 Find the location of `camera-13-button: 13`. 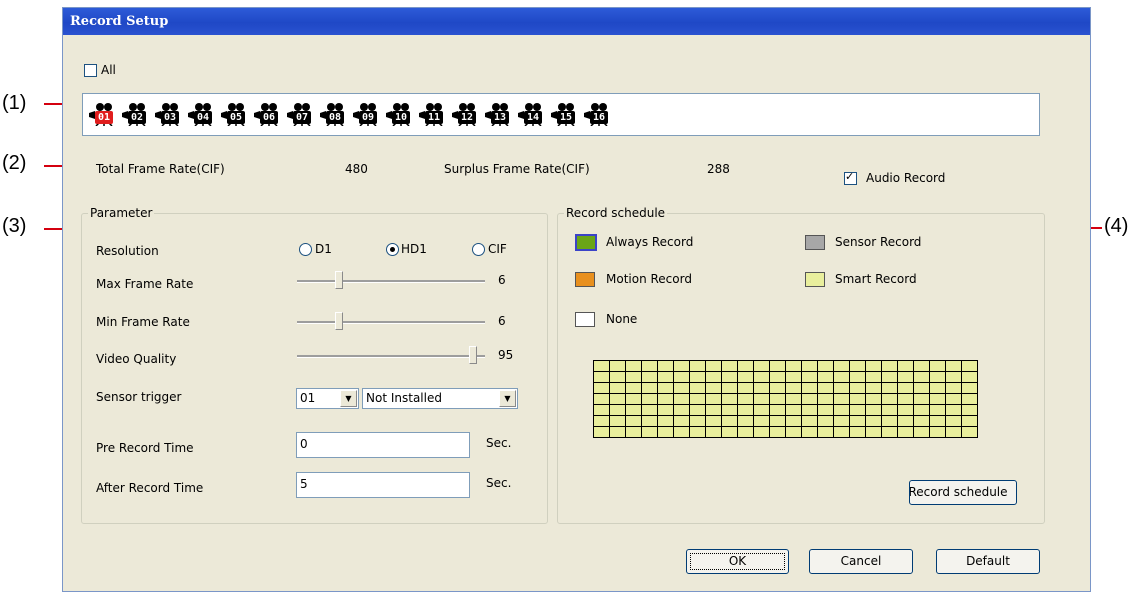

camera-13-button: 13 is located at coordinates (499, 114).